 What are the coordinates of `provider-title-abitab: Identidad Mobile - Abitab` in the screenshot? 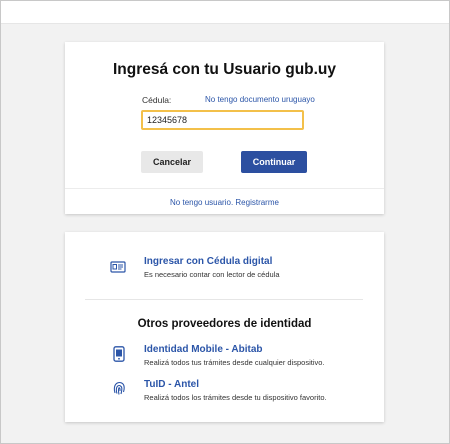 It's located at (203, 349).